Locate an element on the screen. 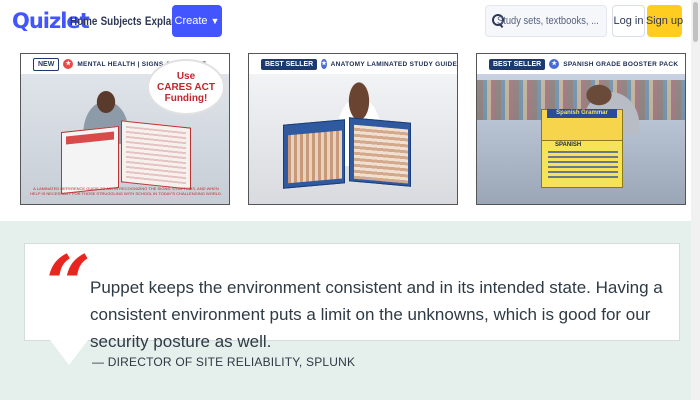  callout-line-3: Funding! is located at coordinates (186, 98).